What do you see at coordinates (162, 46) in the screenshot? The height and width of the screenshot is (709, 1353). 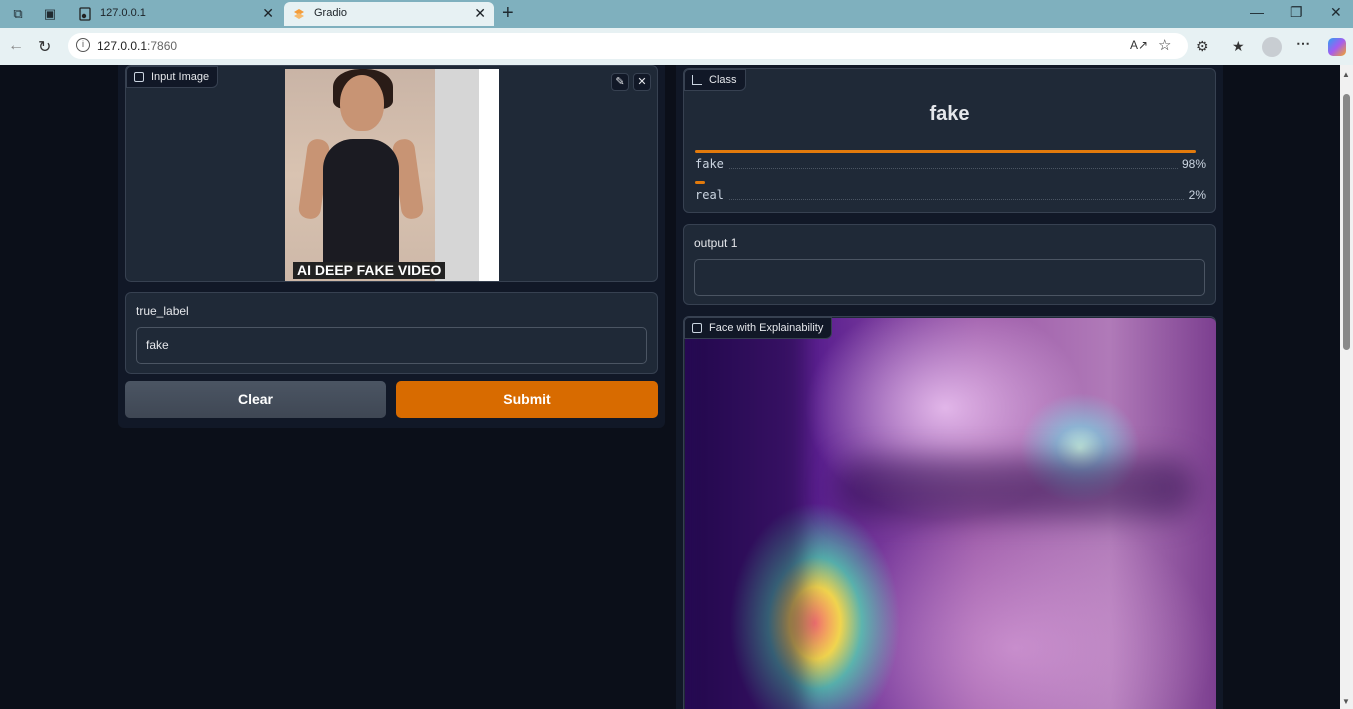 I see `url-port: :7860` at bounding box center [162, 46].